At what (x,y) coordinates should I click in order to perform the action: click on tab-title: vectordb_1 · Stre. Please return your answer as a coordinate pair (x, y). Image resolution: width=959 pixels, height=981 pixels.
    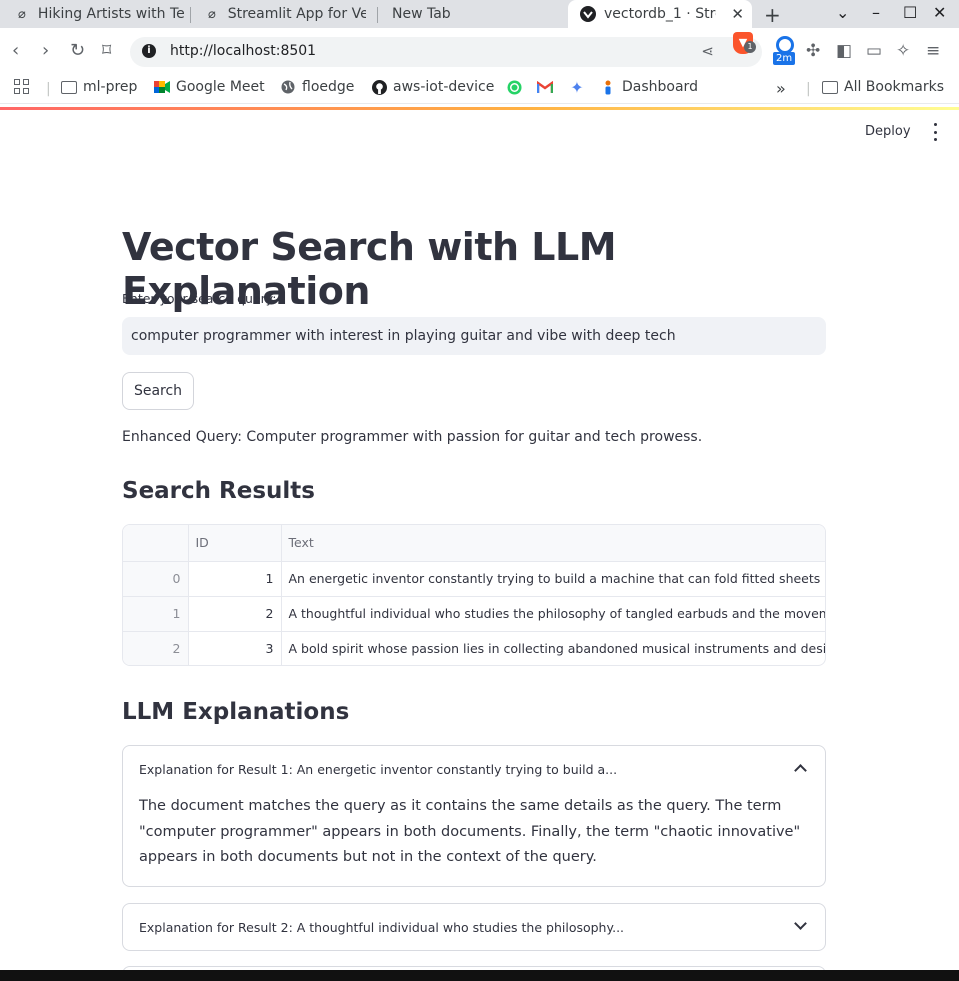
    Looking at the image, I should click on (660, 14).